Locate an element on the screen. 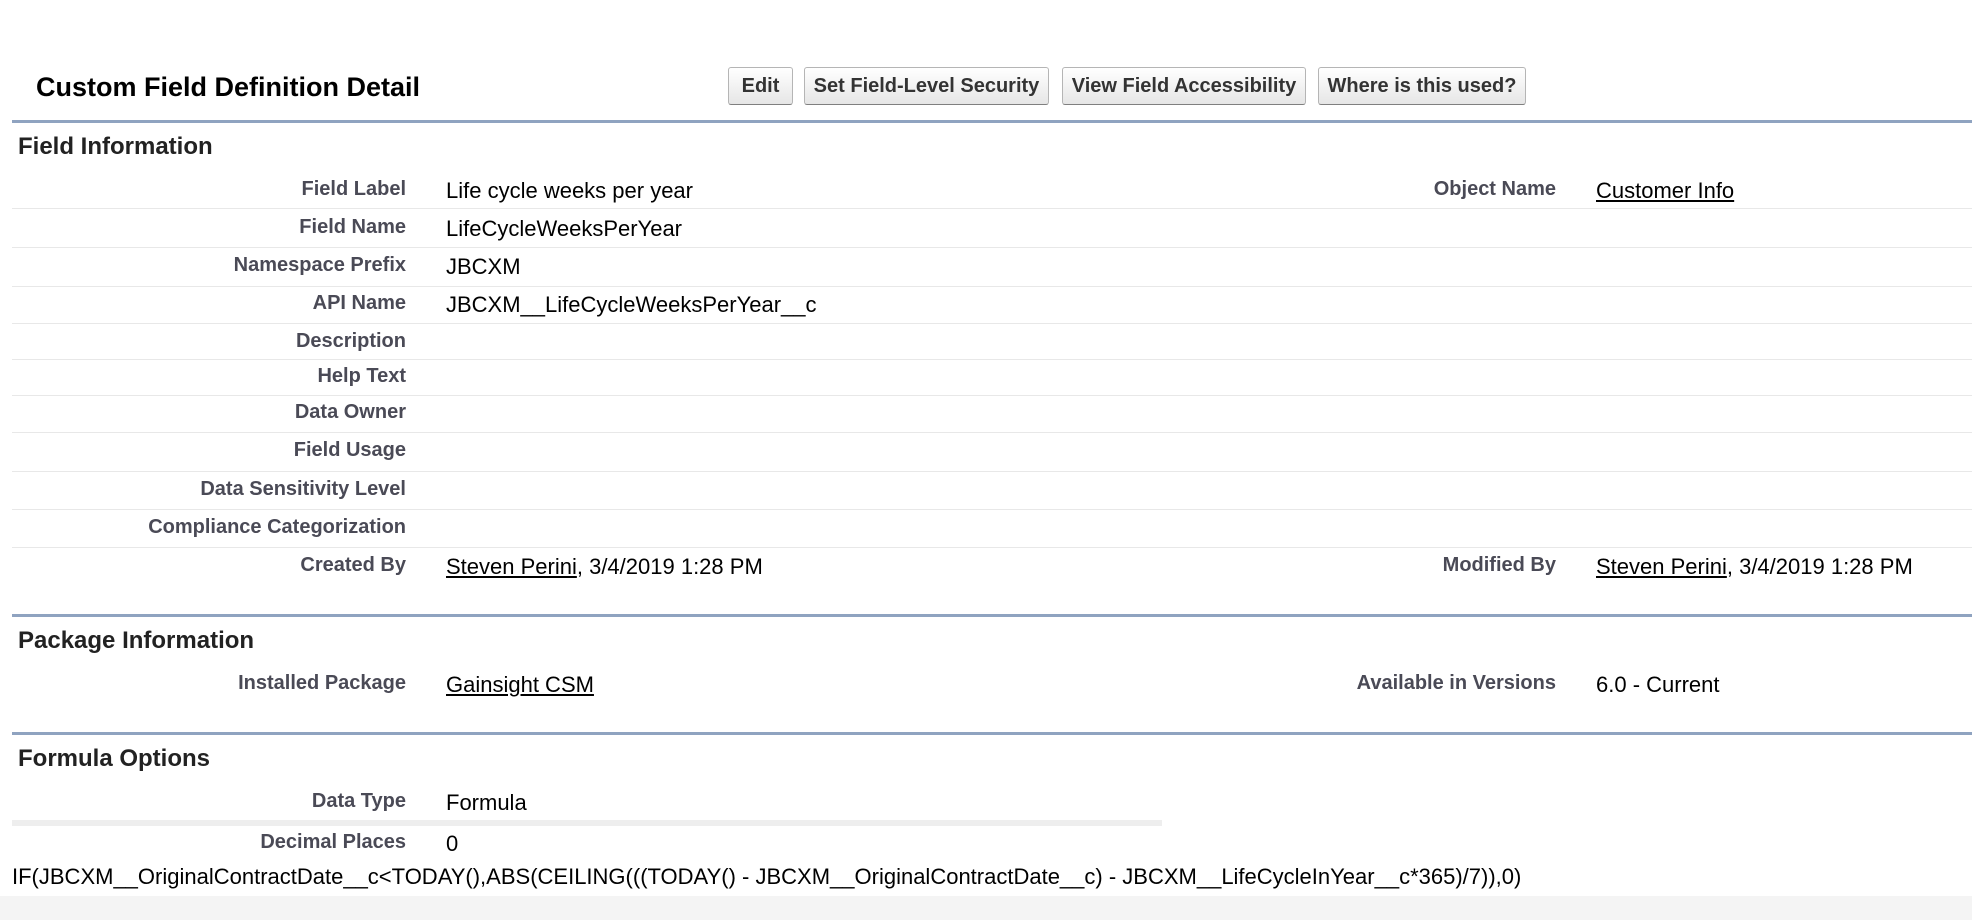  created-by-user-link: Steven Perini is located at coordinates (511, 566).